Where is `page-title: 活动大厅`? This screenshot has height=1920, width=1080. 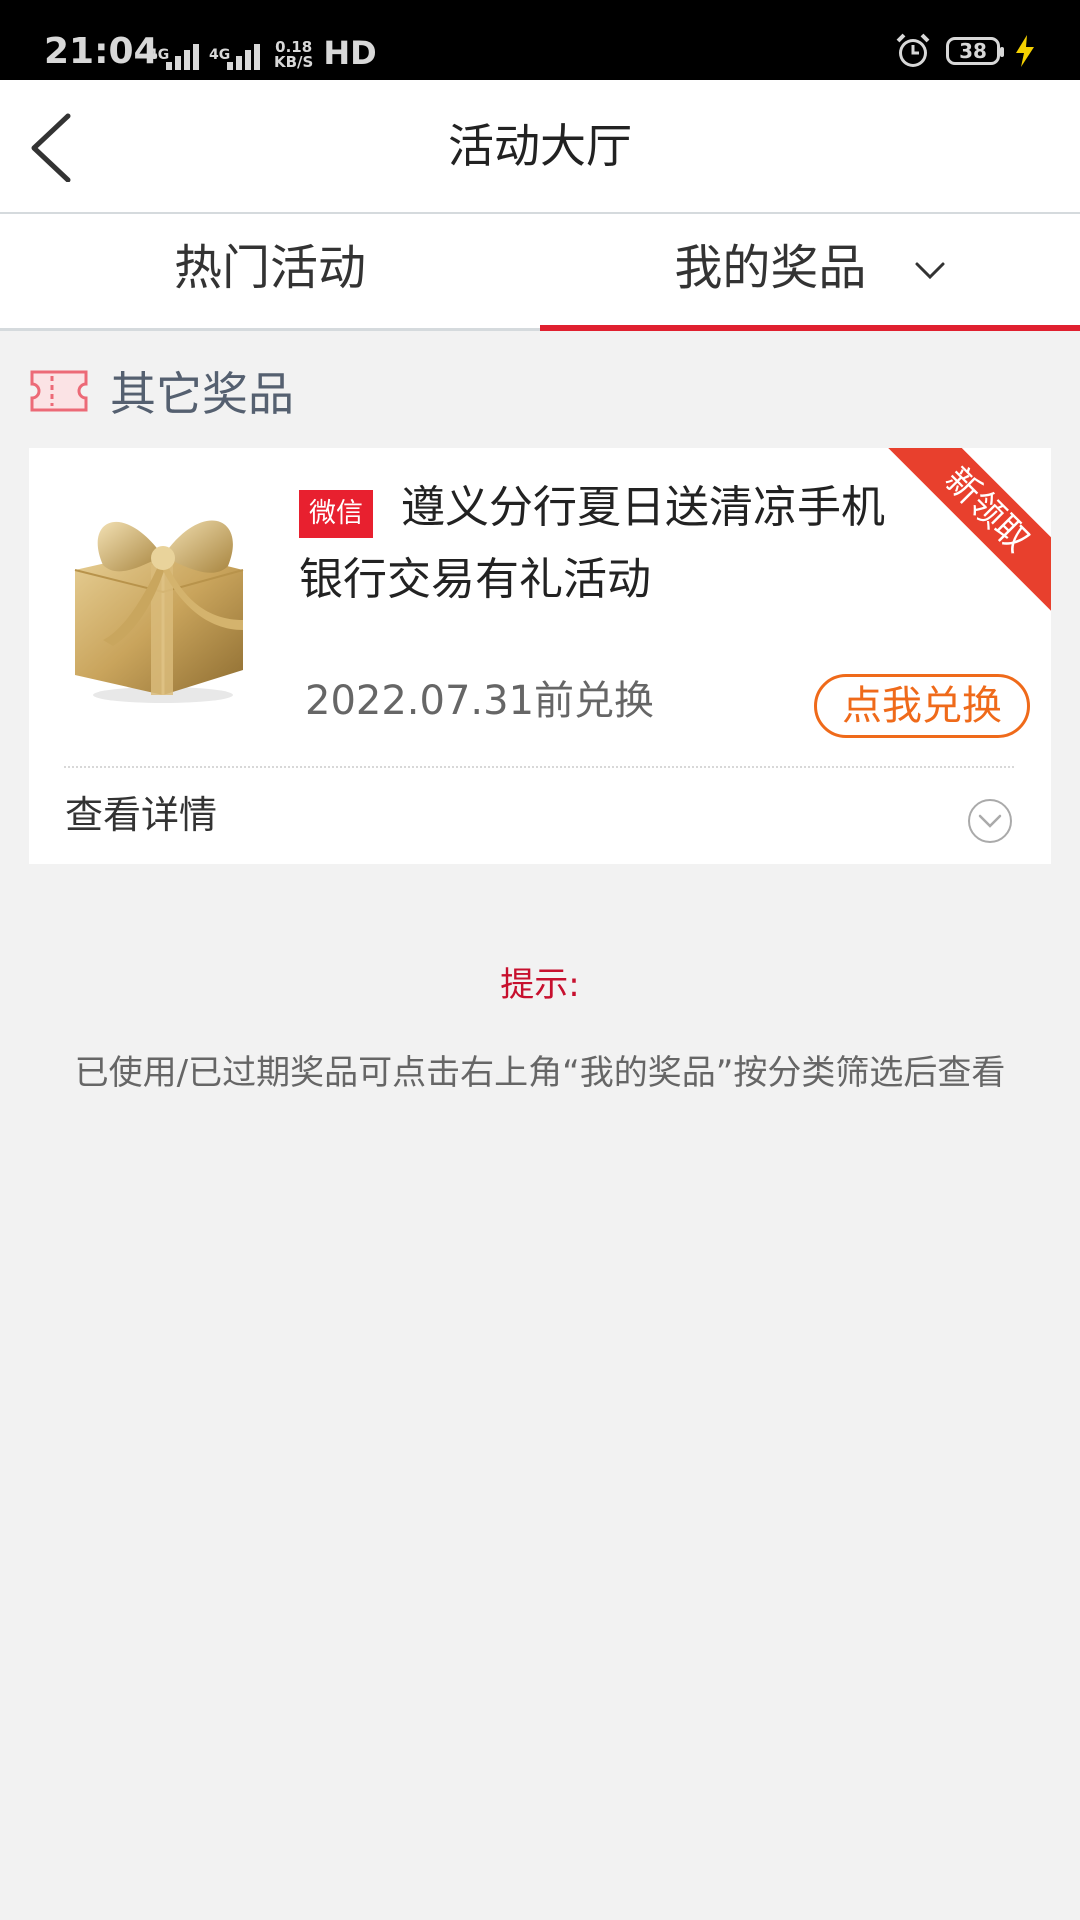 page-title: 活动大厅 is located at coordinates (540, 146).